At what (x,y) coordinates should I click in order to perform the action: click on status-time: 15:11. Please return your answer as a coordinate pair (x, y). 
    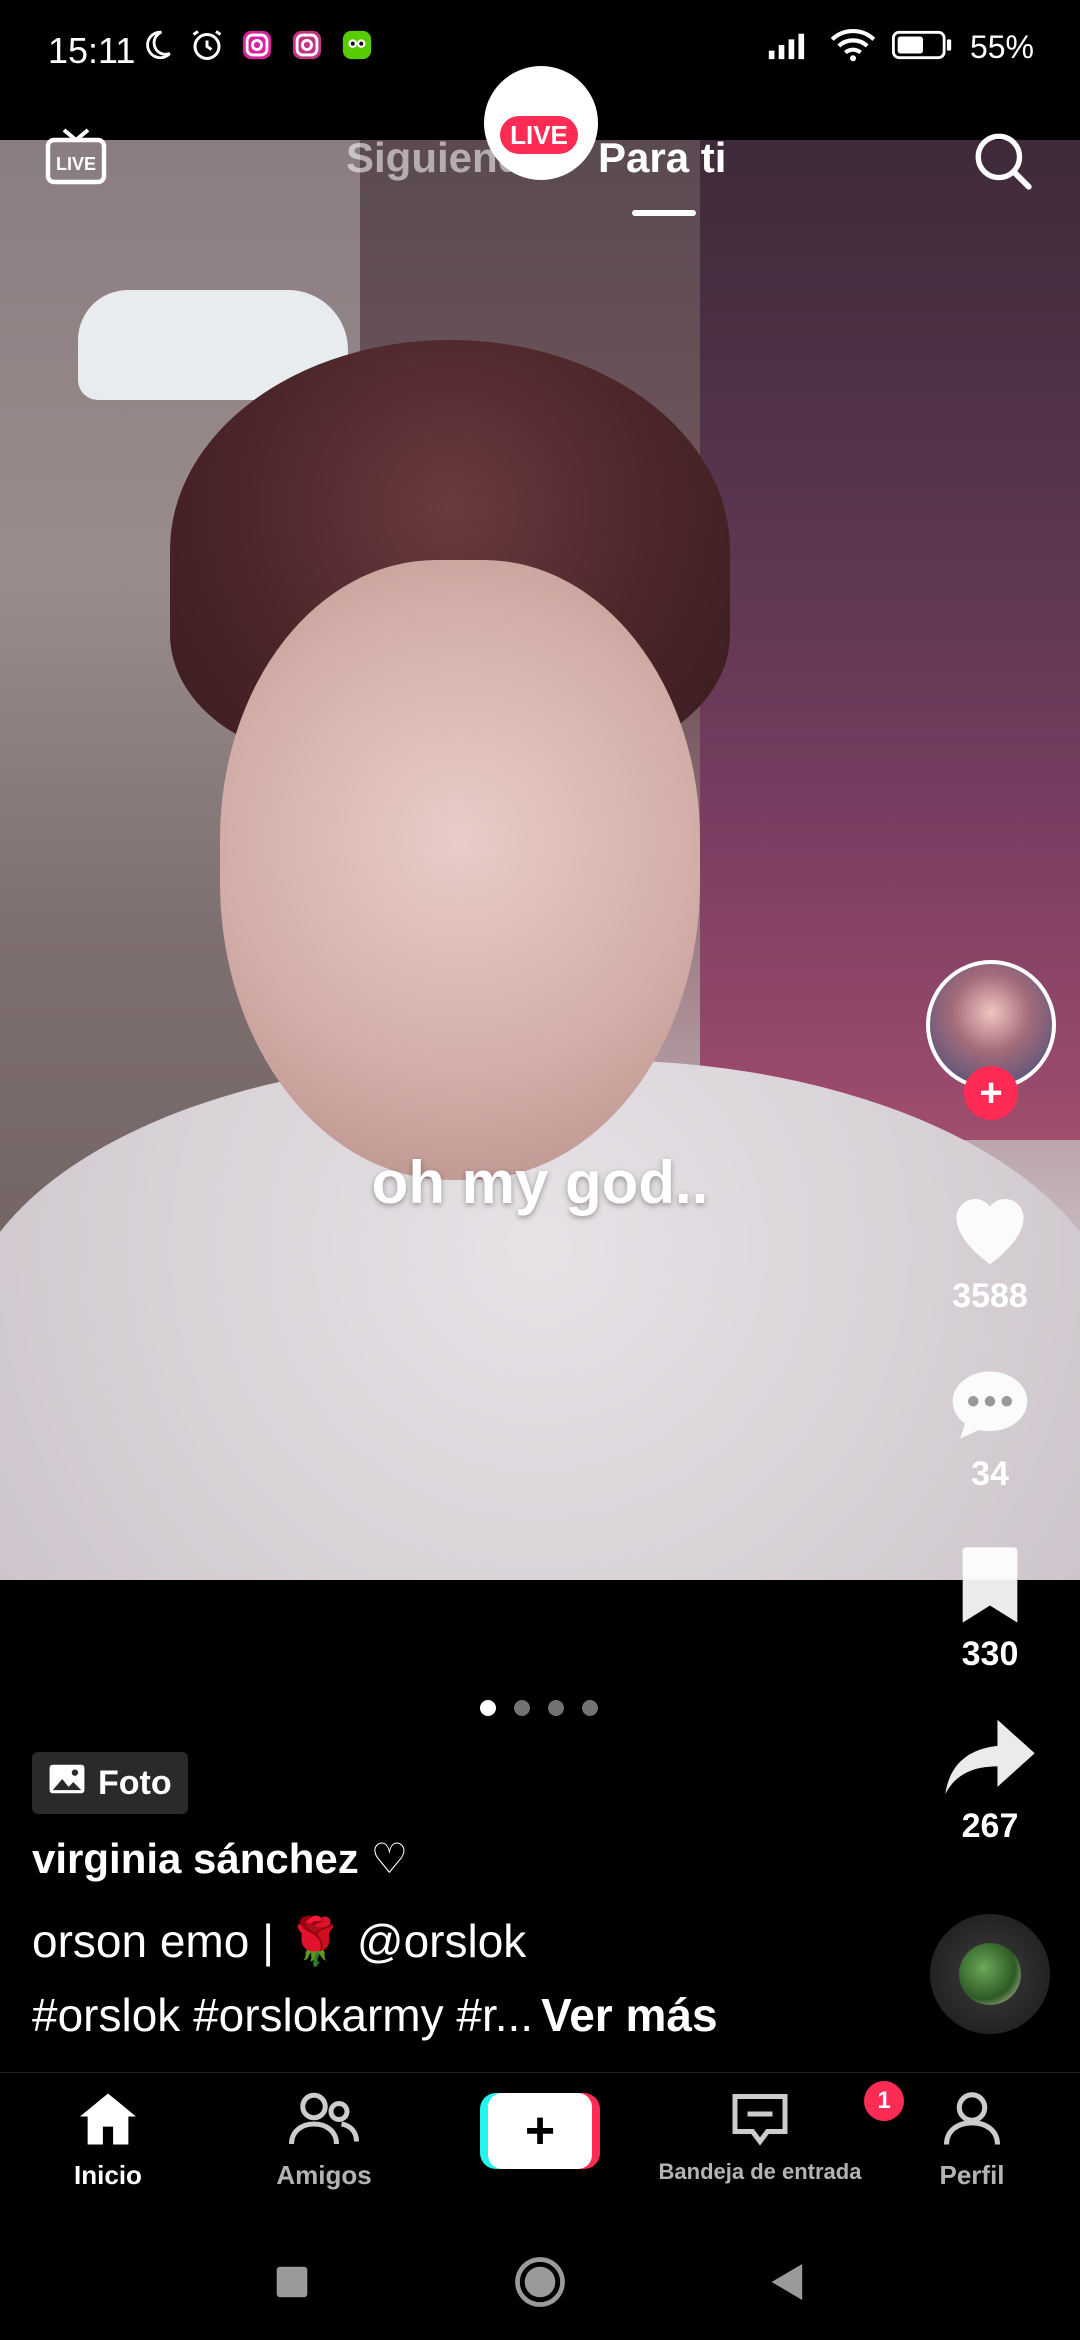
    Looking at the image, I should click on (92, 50).